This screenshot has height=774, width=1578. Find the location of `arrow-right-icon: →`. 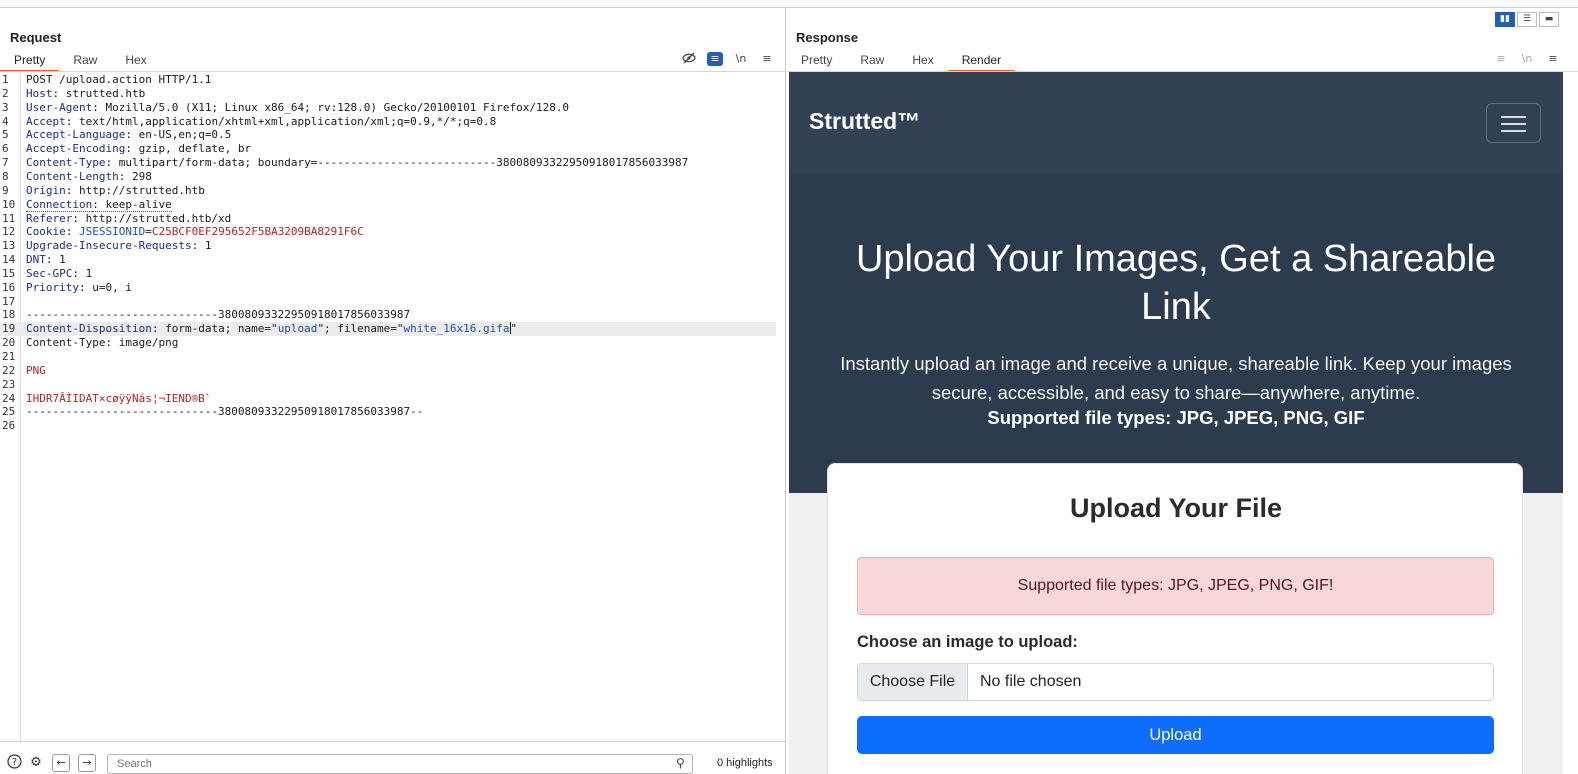

arrow-right-icon: → is located at coordinates (87, 763).